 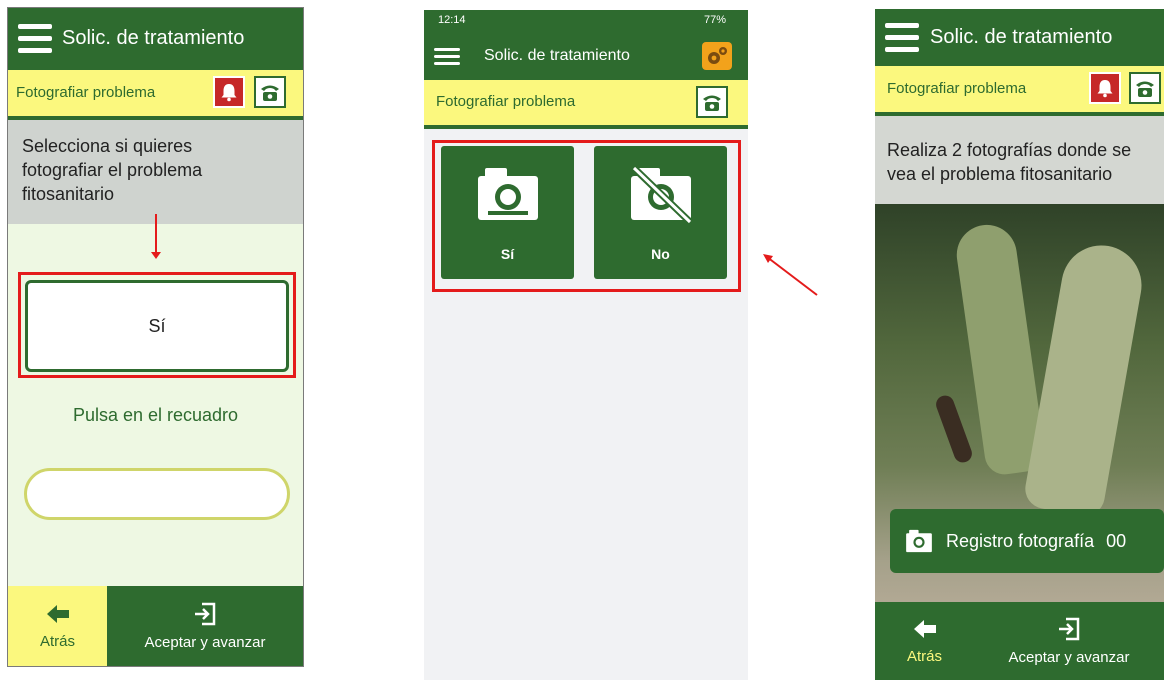 I want to click on photo-register-button: Registro fotografía 00, so click(x=1027, y=541).